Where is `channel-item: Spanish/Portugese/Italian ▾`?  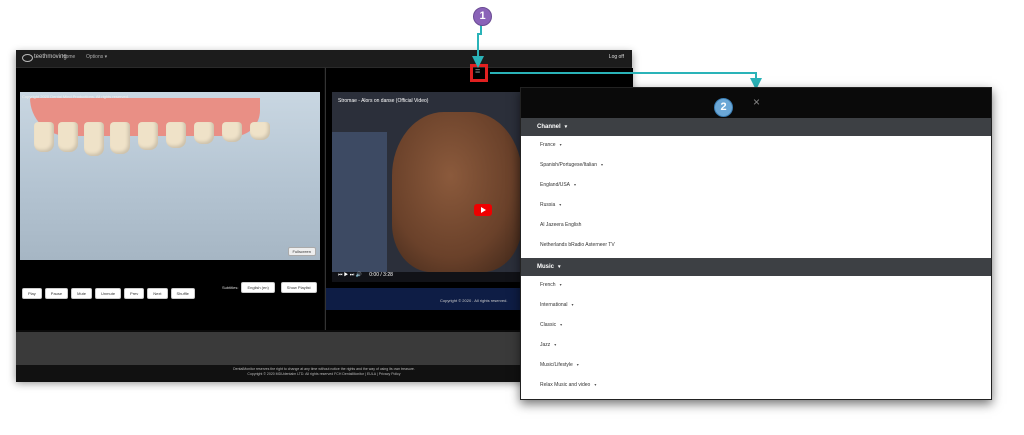 channel-item: Spanish/Portugese/Italian ▾ is located at coordinates (571, 165).